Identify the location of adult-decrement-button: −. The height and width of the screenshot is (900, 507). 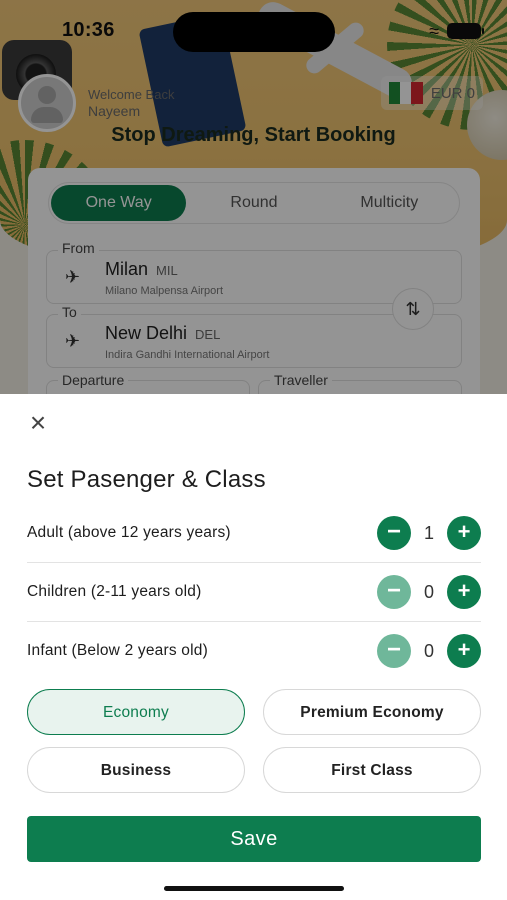
(394, 533).